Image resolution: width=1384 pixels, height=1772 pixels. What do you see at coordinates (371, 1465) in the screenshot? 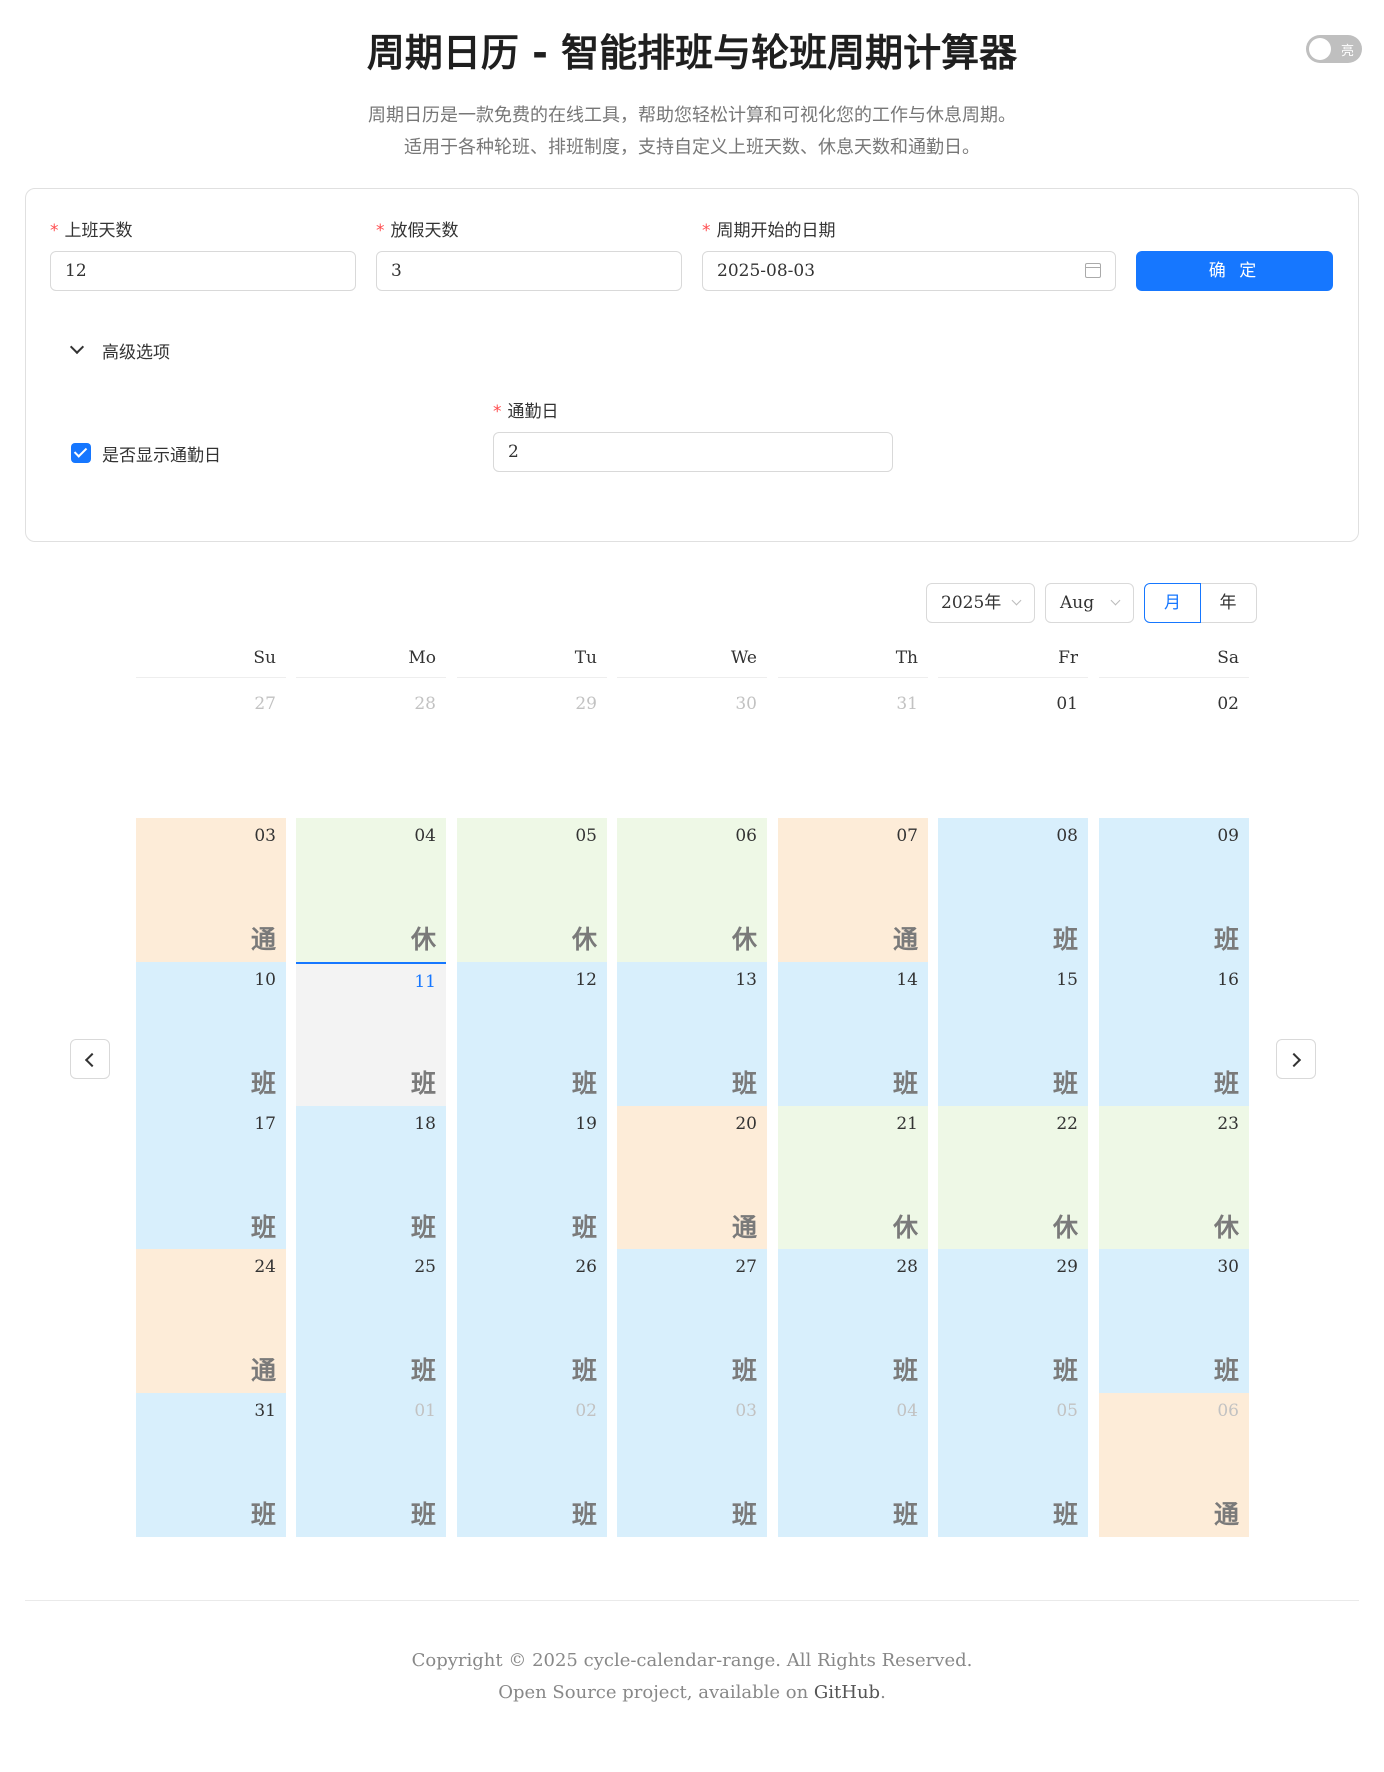
I see `calendar-day-cell: 01 班` at bounding box center [371, 1465].